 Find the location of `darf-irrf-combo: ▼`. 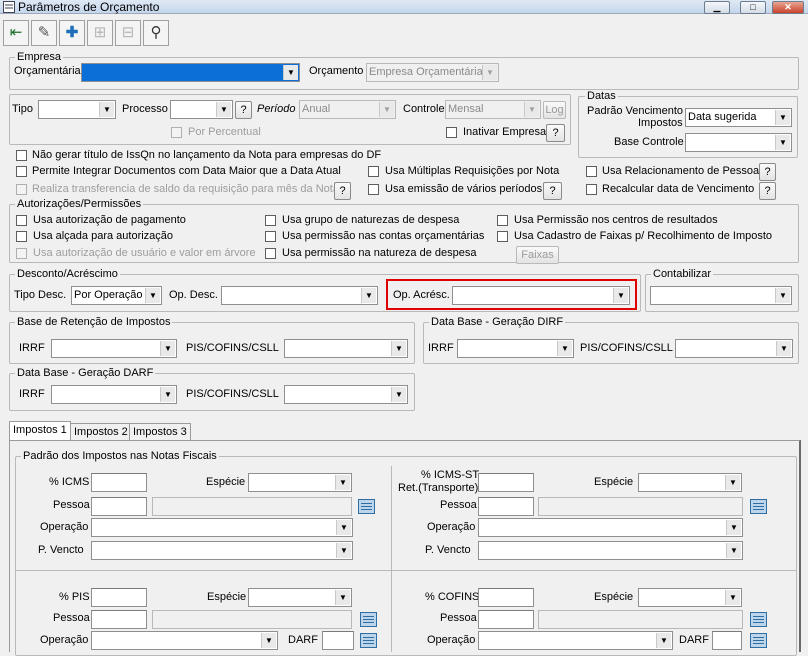

darf-irrf-combo: ▼ is located at coordinates (114, 394).